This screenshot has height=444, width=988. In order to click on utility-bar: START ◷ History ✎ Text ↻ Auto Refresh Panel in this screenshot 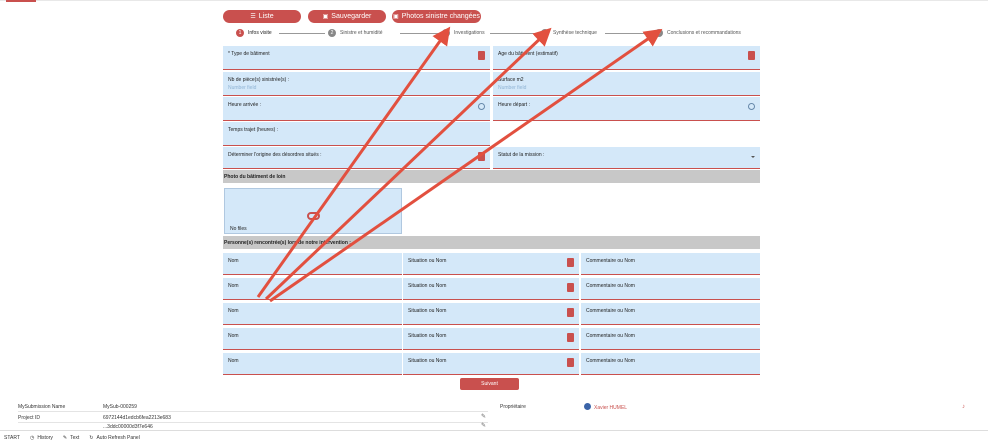, I will do `click(494, 437)`.